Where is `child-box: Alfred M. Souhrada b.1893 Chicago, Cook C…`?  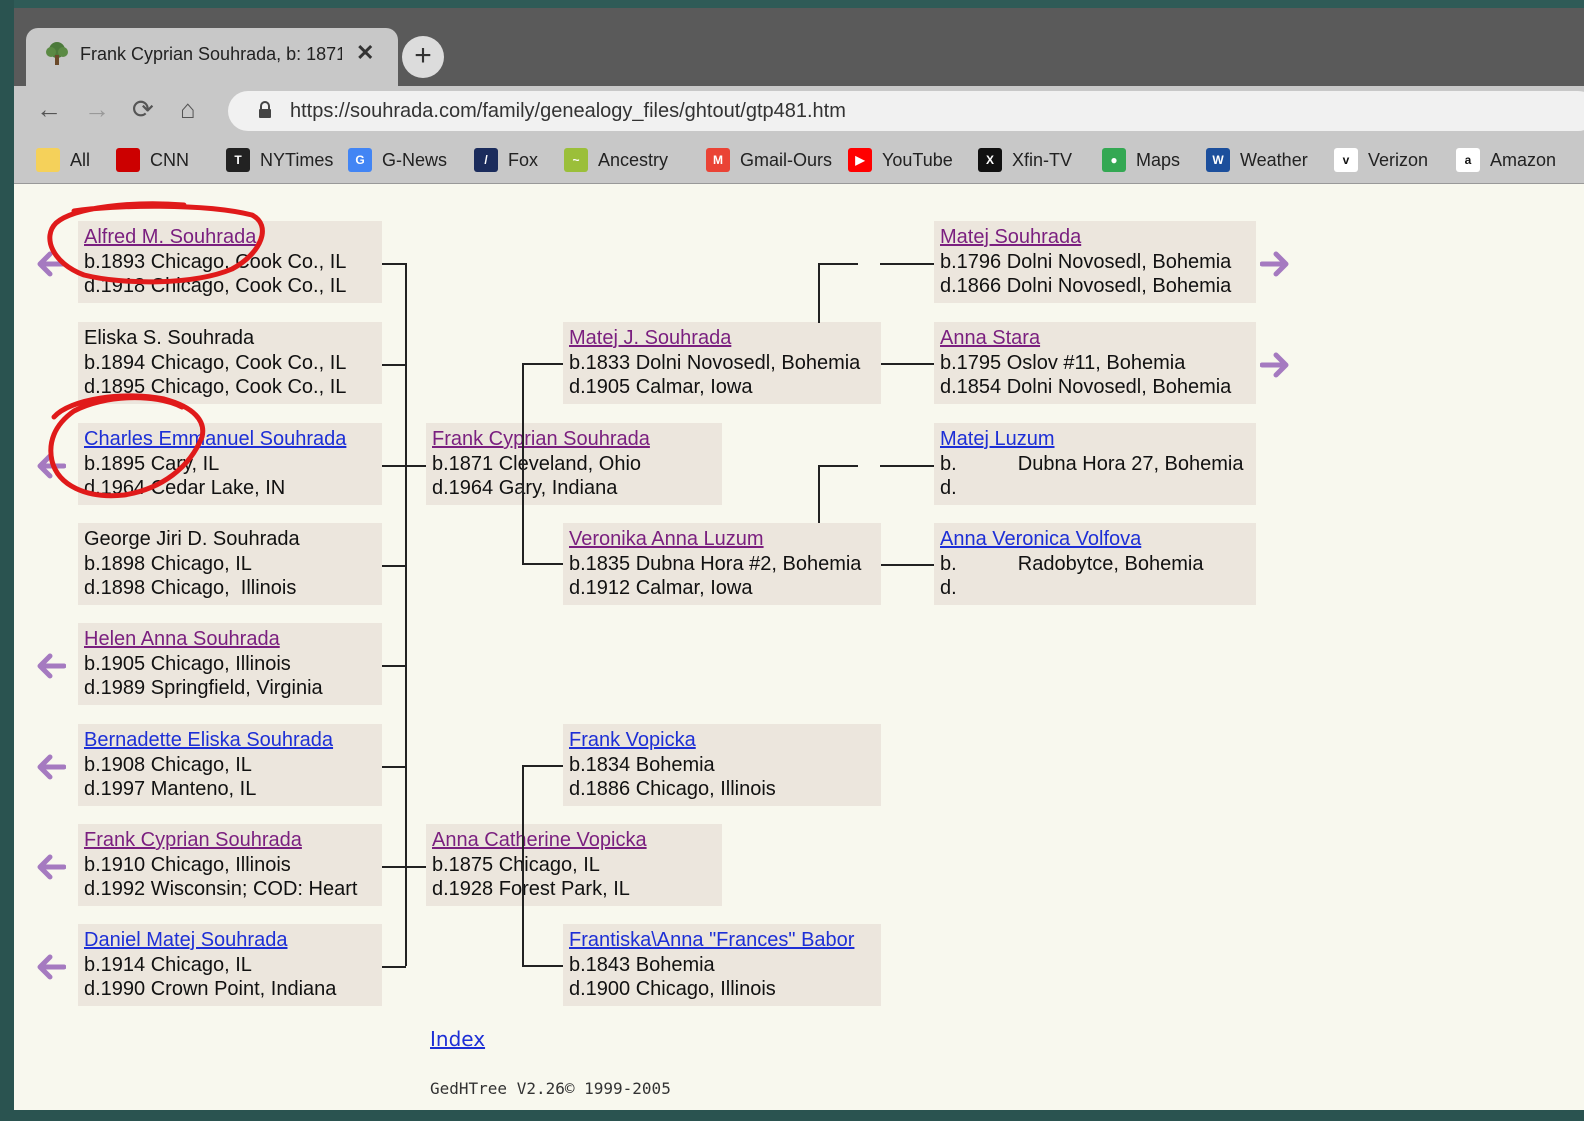 child-box: Alfred M. Souhrada b.1893 Chicago, Cook C… is located at coordinates (230, 262).